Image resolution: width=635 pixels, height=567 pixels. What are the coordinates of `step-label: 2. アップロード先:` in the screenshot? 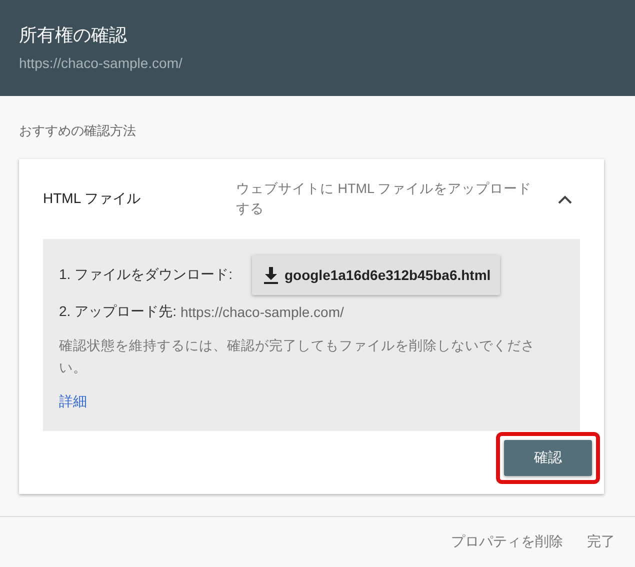 It's located at (117, 312).